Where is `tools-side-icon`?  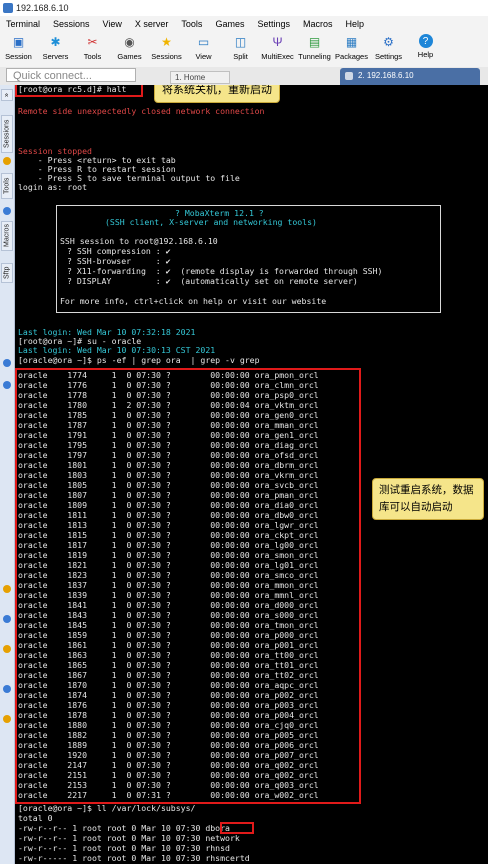
tools-side-icon is located at coordinates (7, 161).